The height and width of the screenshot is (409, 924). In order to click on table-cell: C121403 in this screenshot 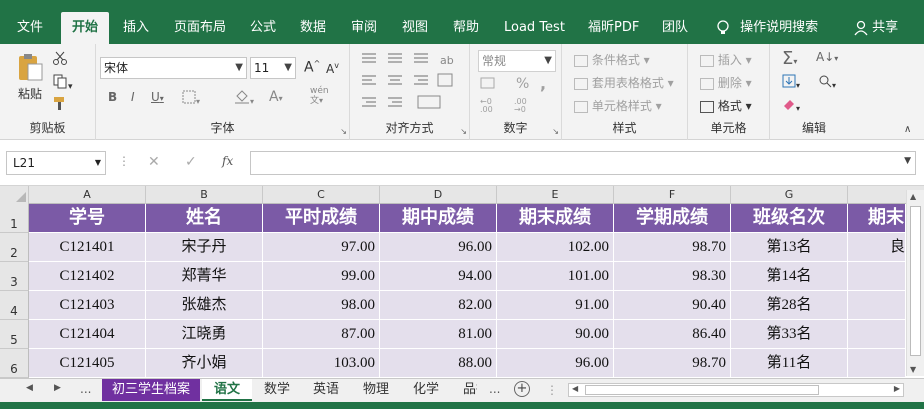, I will do `click(87, 305)`.